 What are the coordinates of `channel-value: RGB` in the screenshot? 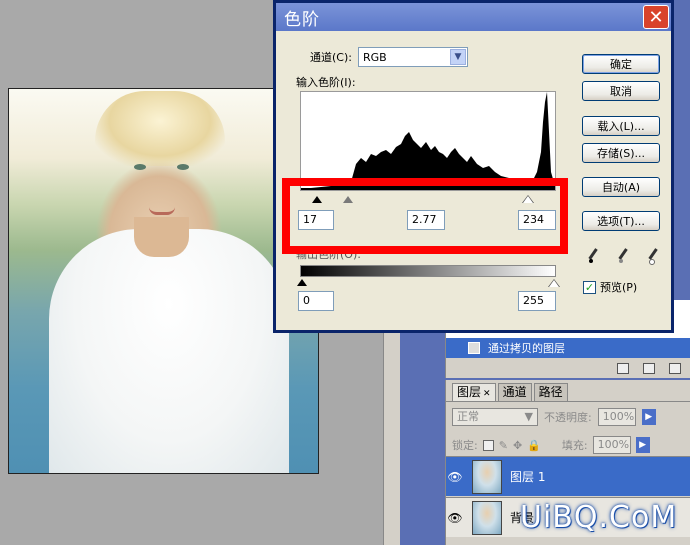 It's located at (374, 57).